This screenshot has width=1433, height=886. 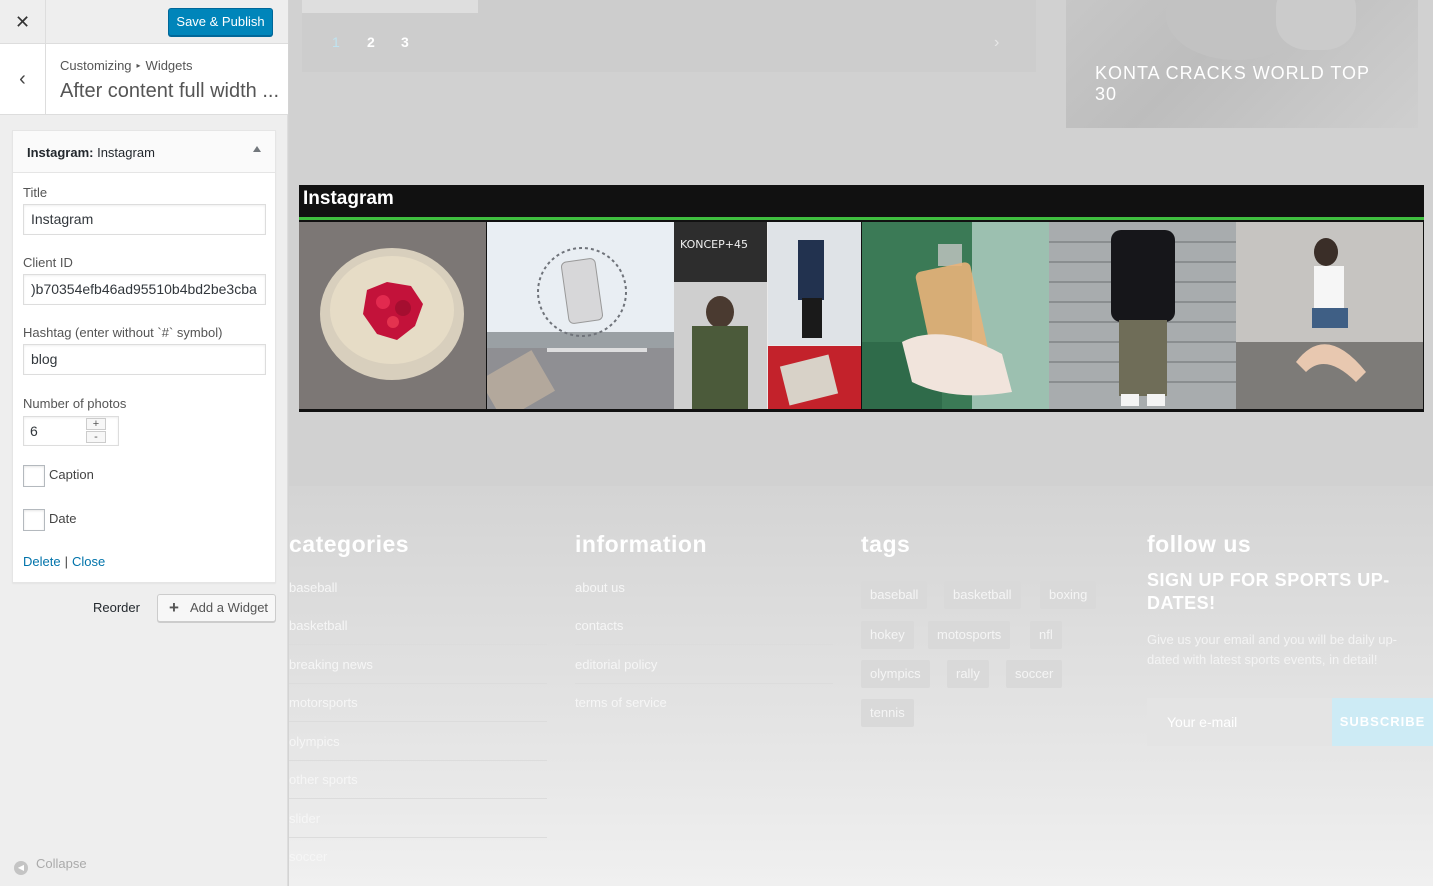 What do you see at coordinates (982, 595) in the screenshot?
I see `tag-chip: basketball` at bounding box center [982, 595].